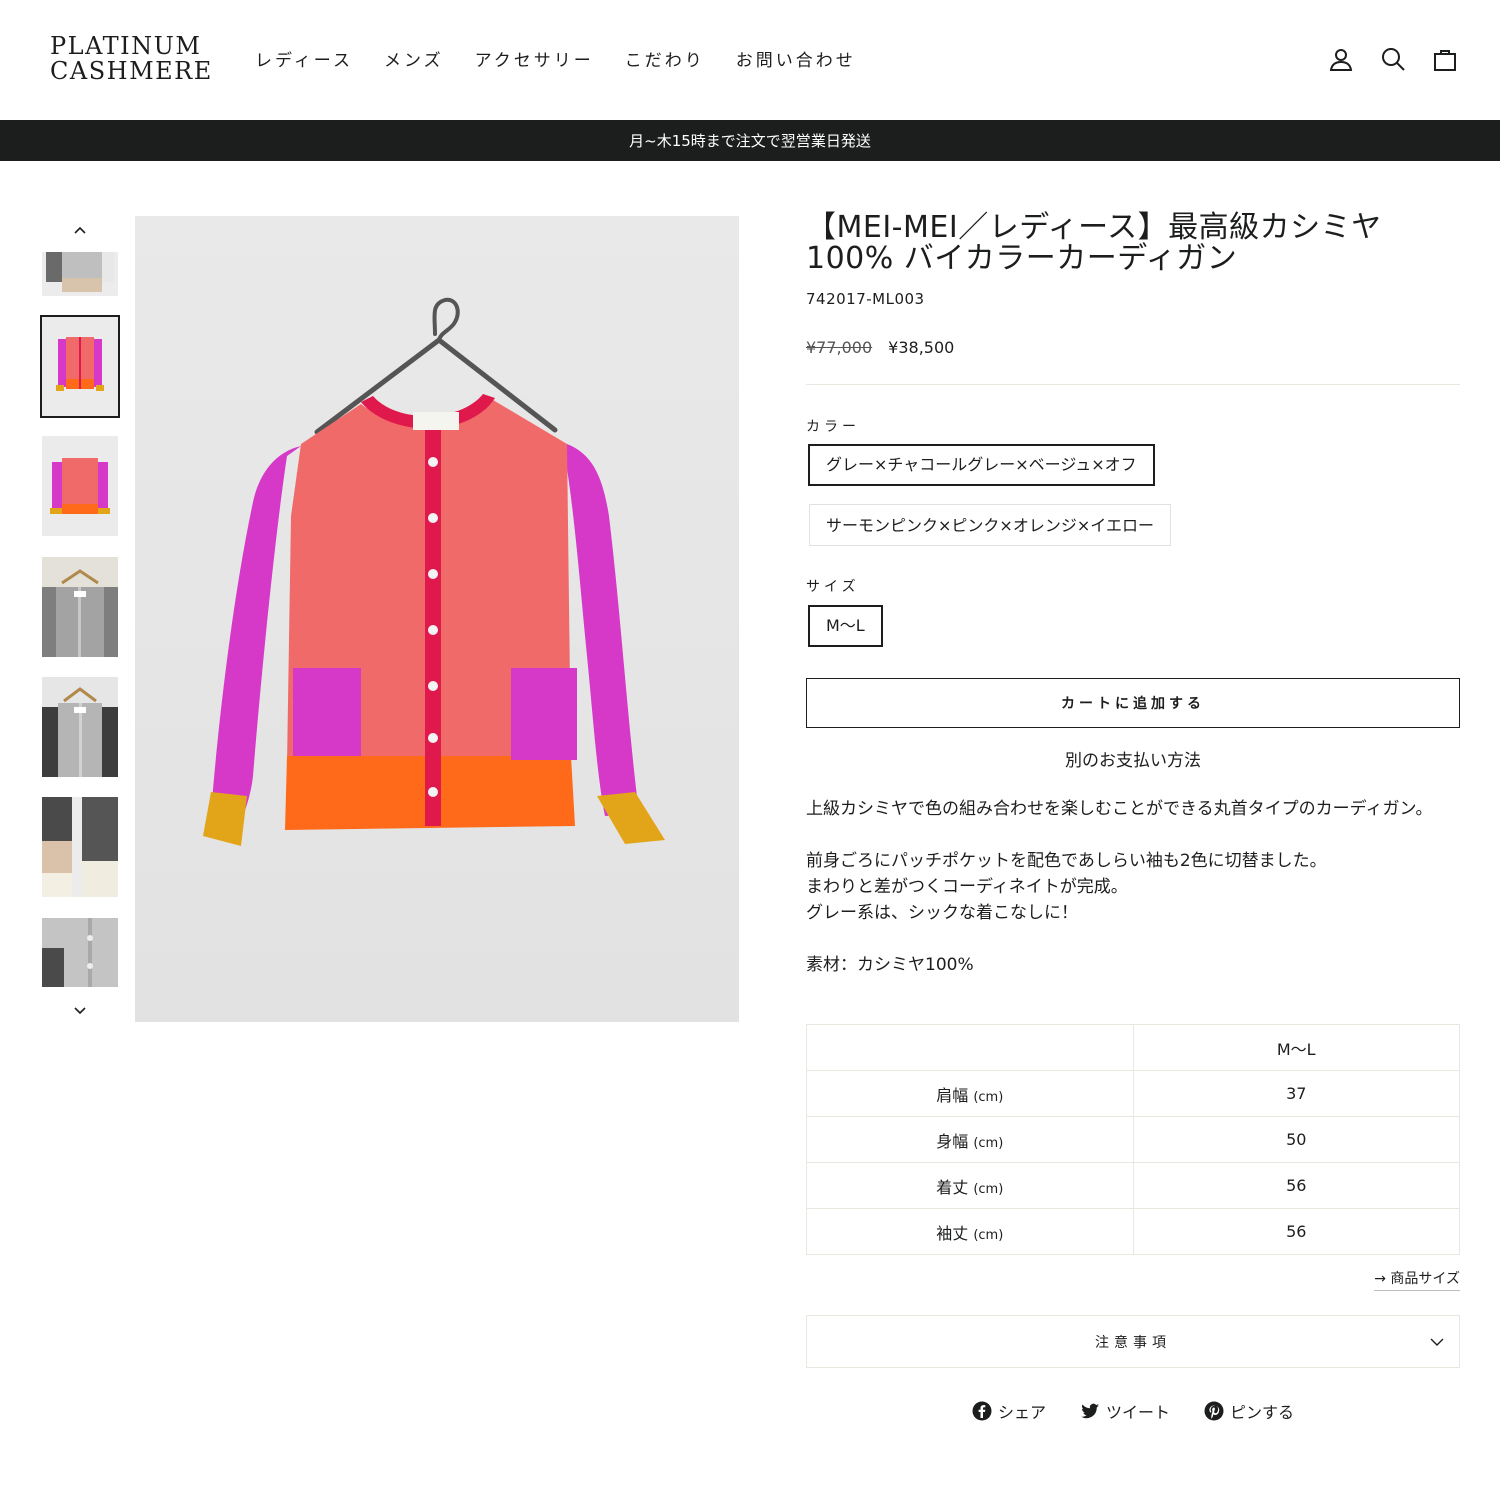 The image size is (1500, 1499). I want to click on product-title-line-2: 100% バイカラーカーディガン, so click(1022, 258).